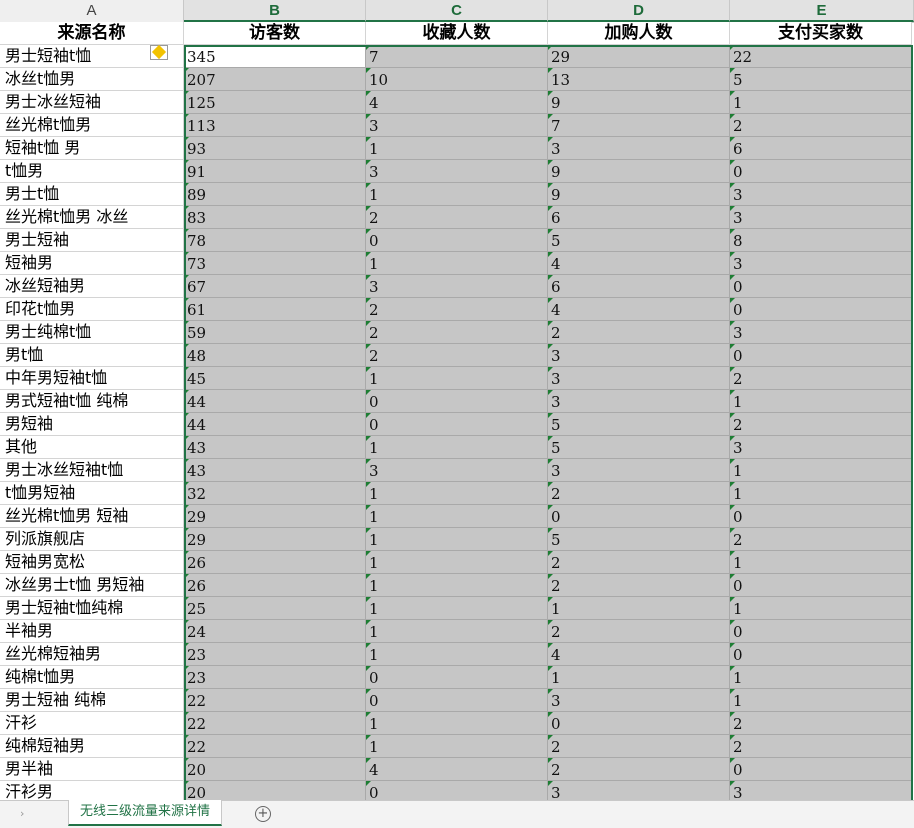 Image resolution: width=914 pixels, height=828 pixels. I want to click on column-header-b: B, so click(275, 11).